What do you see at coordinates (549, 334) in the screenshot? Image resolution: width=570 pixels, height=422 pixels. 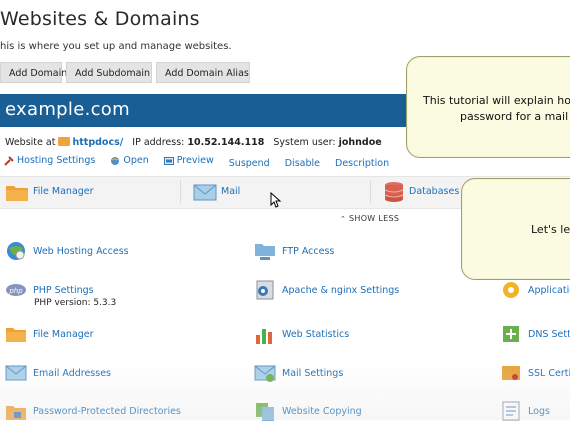 I see `dns-settings-label: DNS Setti` at bounding box center [549, 334].